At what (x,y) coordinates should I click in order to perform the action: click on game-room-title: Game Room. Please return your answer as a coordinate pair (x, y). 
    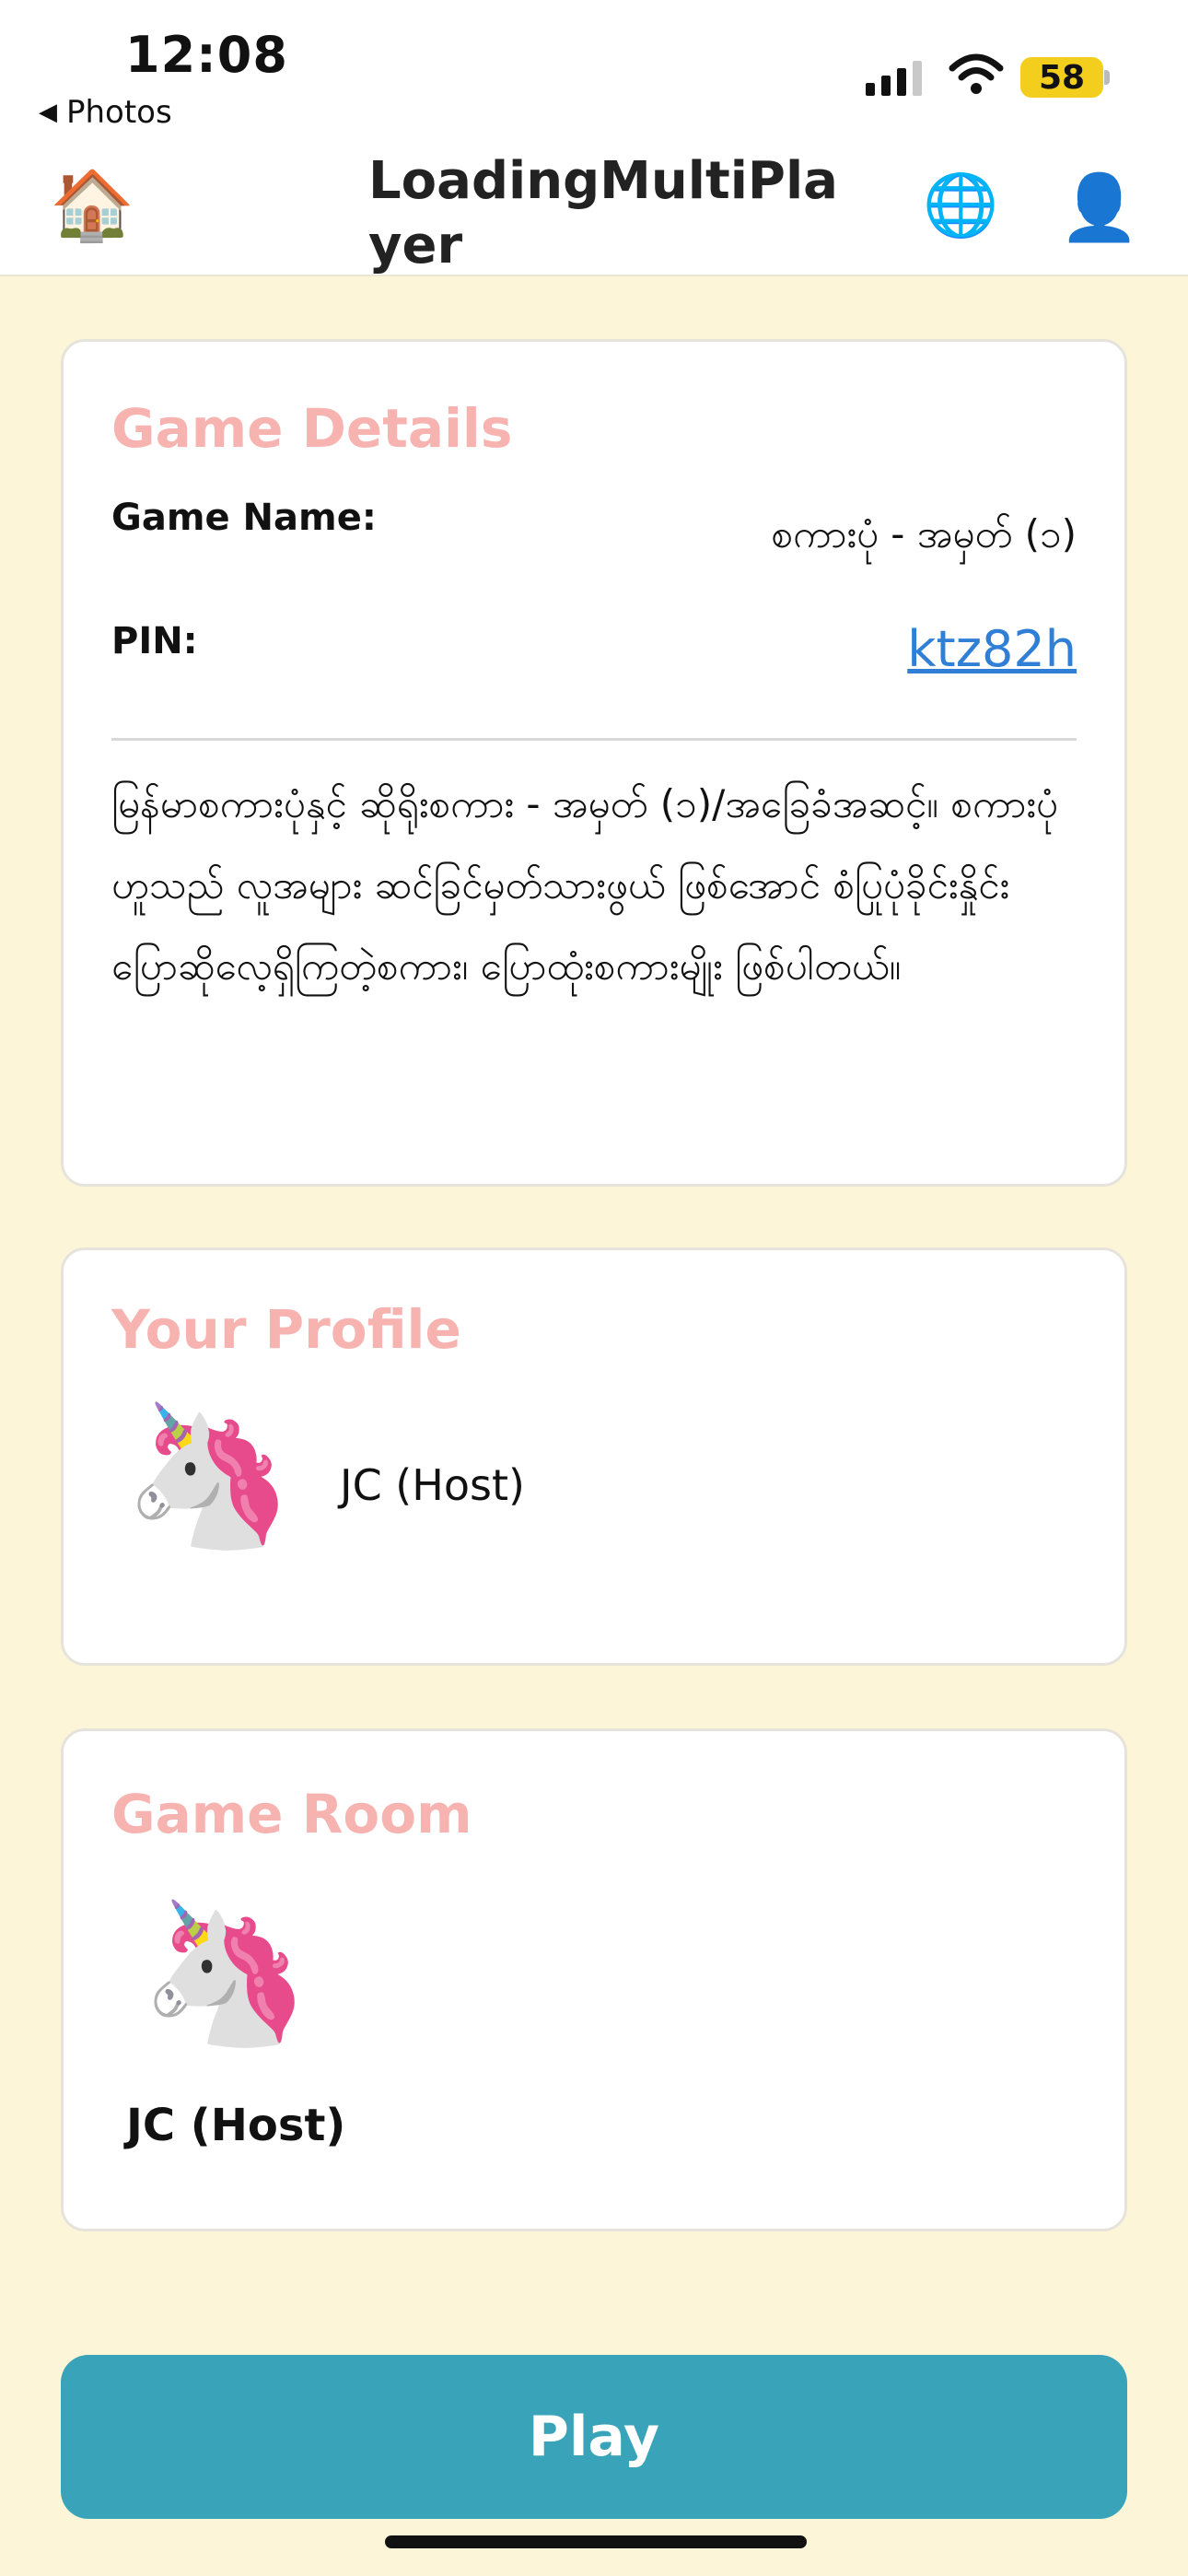
    Looking at the image, I should click on (291, 1814).